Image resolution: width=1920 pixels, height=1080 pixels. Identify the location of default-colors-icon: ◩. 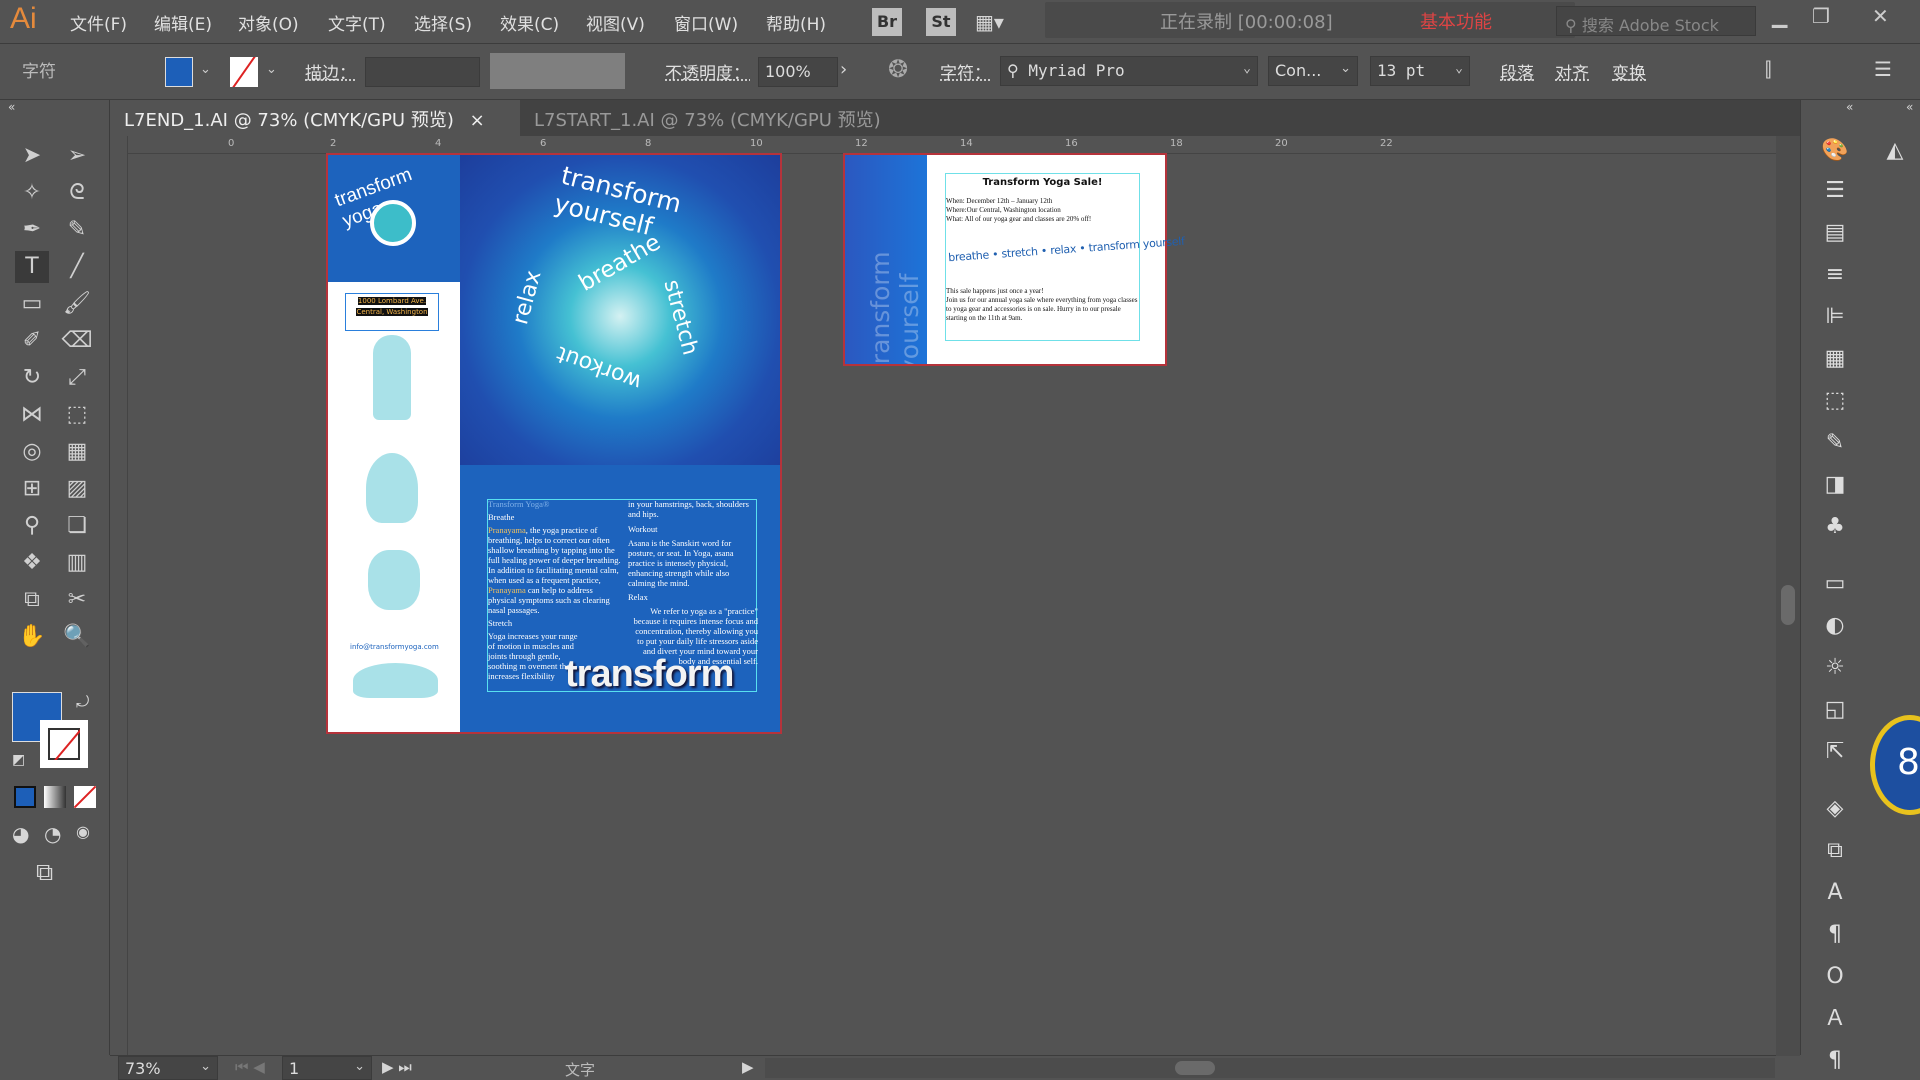
(18, 760).